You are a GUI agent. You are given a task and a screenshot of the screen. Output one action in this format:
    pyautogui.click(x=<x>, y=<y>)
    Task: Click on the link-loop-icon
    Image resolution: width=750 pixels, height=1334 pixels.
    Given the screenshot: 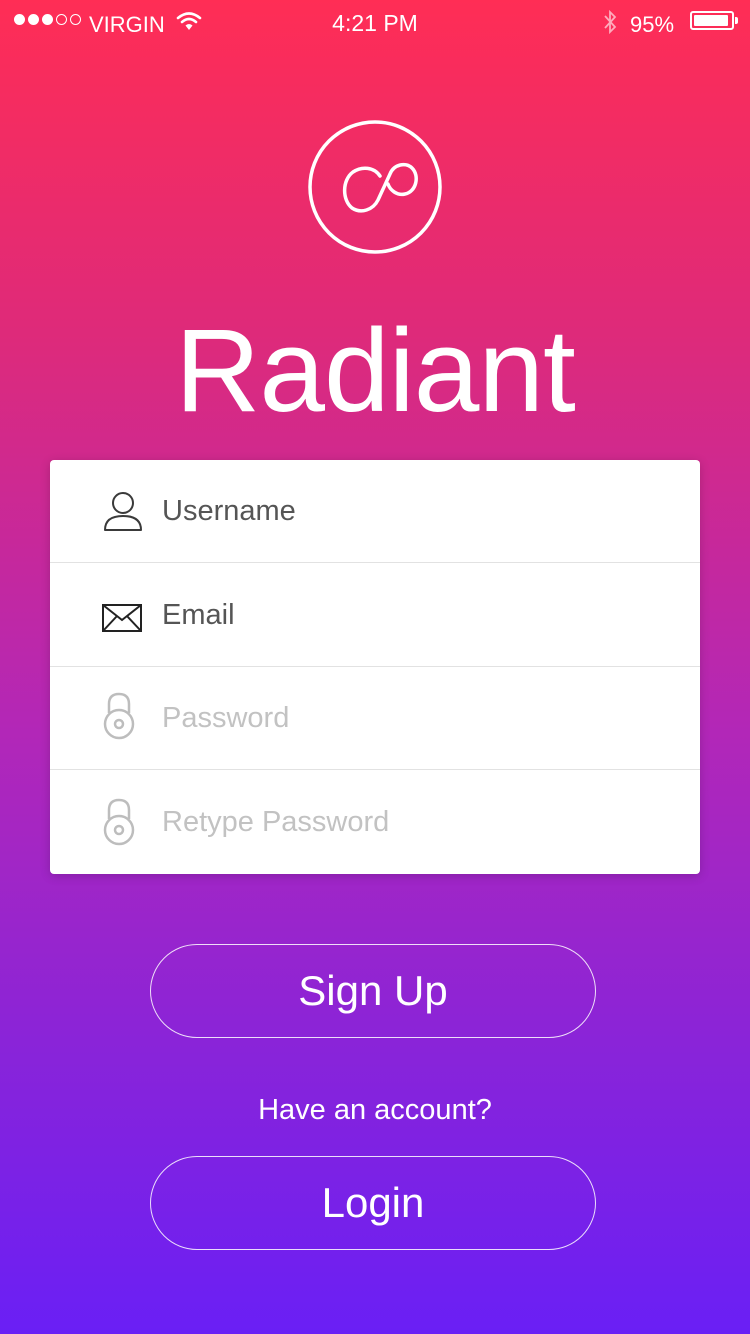 What is the action you would take?
    pyautogui.click(x=375, y=187)
    